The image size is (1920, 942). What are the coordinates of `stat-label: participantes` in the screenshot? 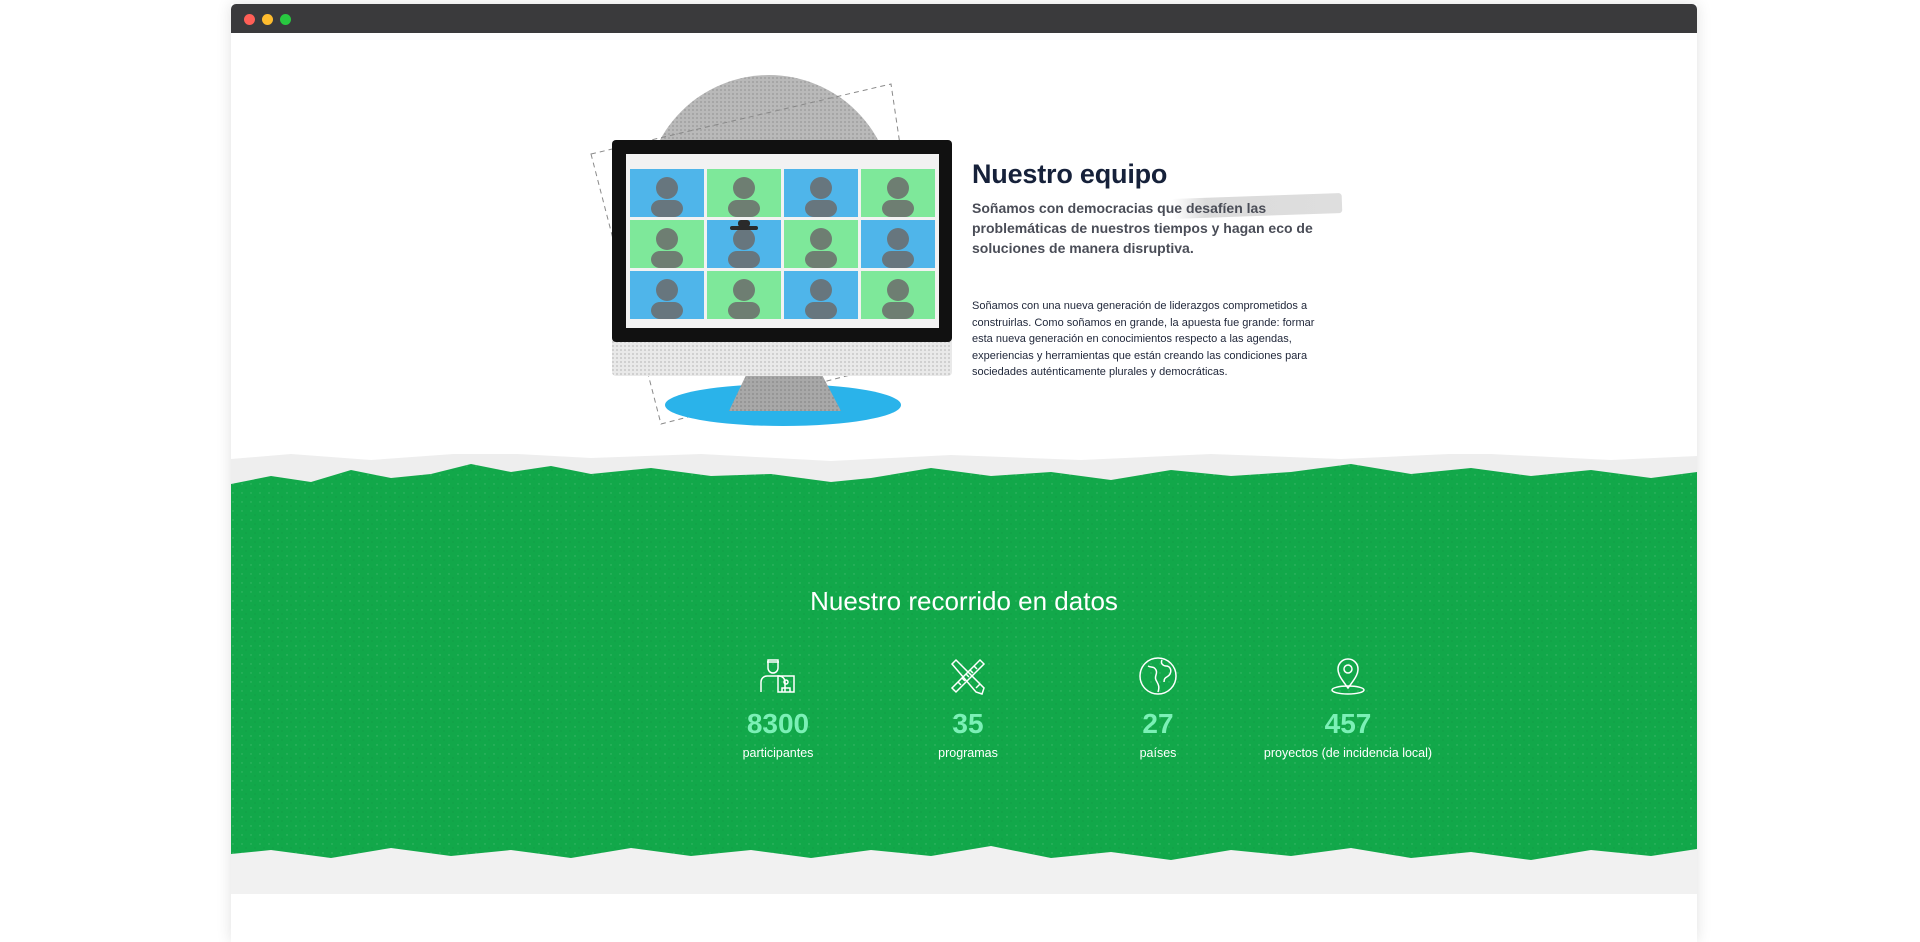 It's located at (778, 753).